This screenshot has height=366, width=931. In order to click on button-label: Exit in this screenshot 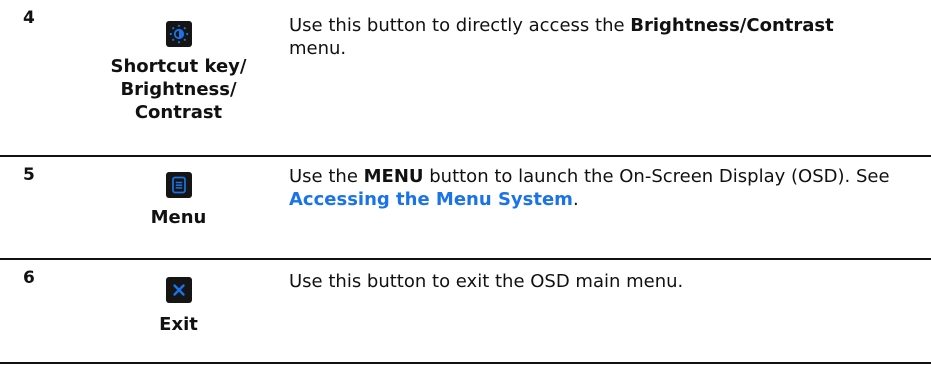, I will do `click(178, 324)`.